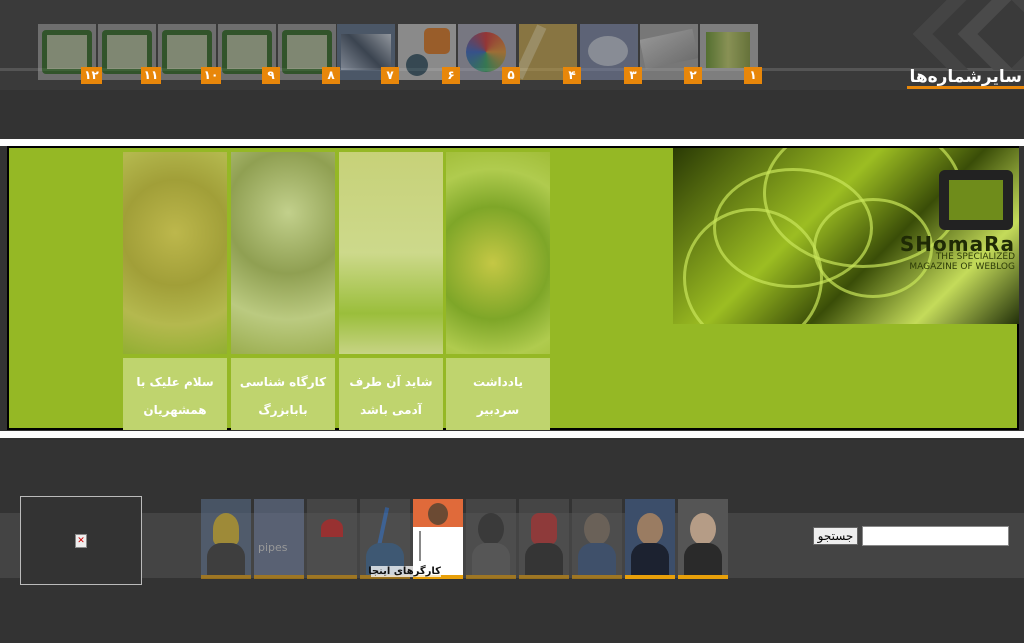 The width and height of the screenshot is (1024, 643). What do you see at coordinates (965, 77) in the screenshot?
I see `other-issues-title: سایرشماره‌ها` at bounding box center [965, 77].